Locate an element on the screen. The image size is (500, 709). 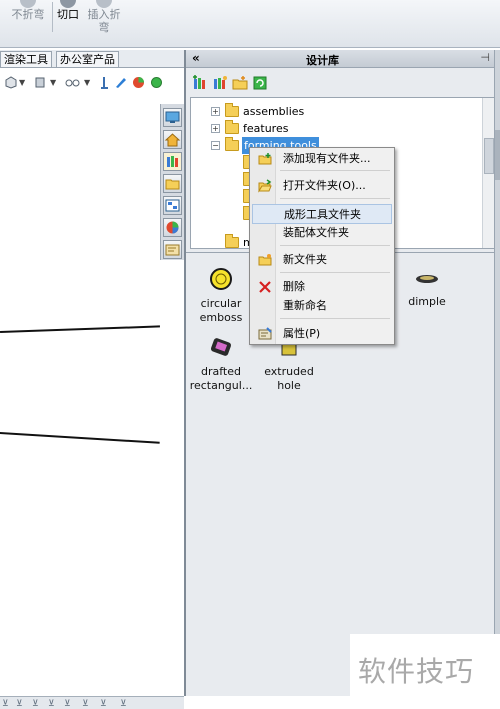
file-label: dimple is located at coordinates (427, 301).